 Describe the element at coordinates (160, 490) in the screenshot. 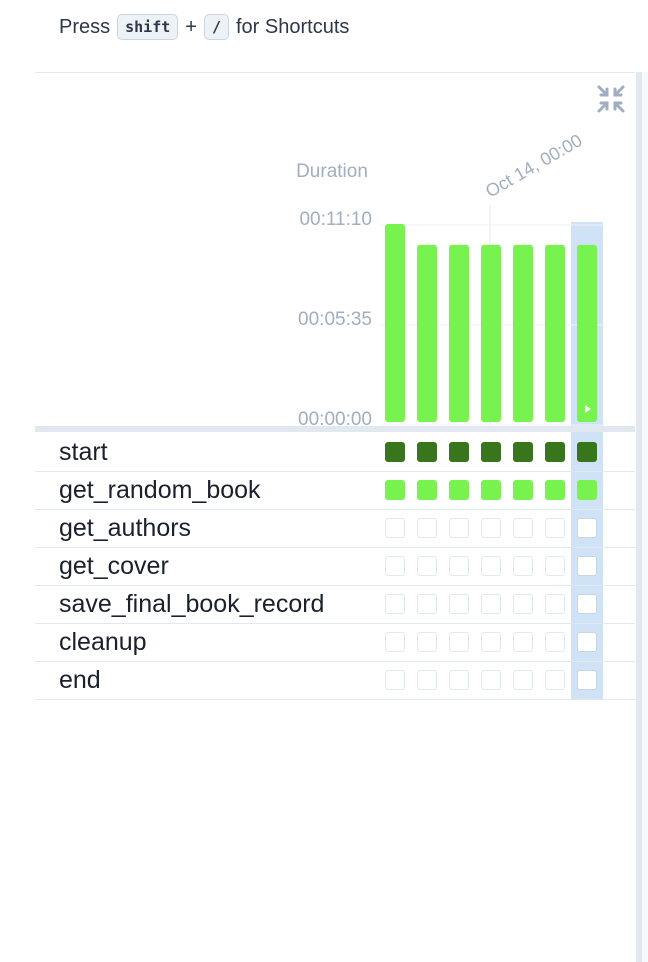

I see `task-name: get_random_book` at that location.